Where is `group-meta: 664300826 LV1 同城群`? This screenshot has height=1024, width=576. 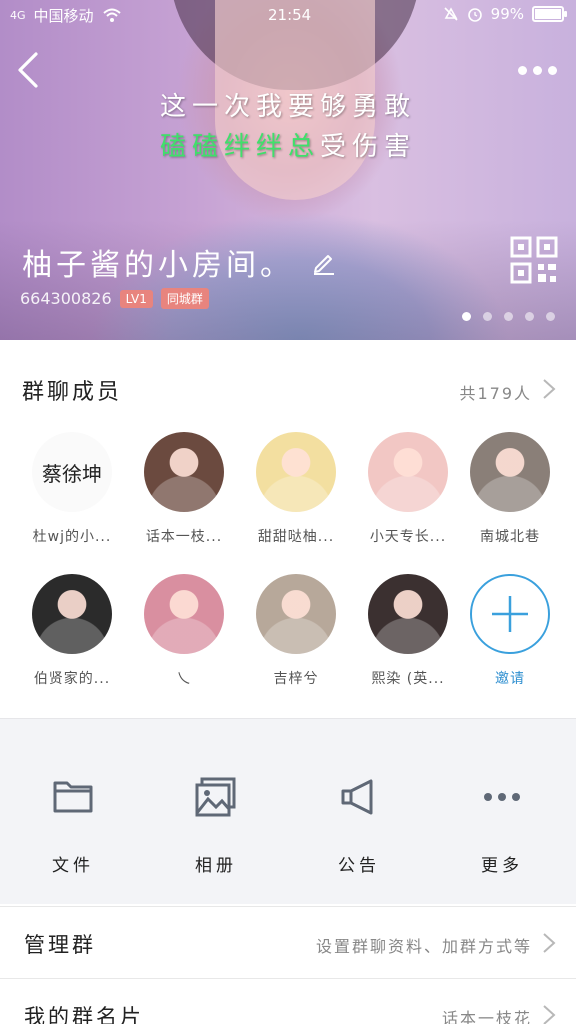
group-meta: 664300826 LV1 同城群 is located at coordinates (114, 298).